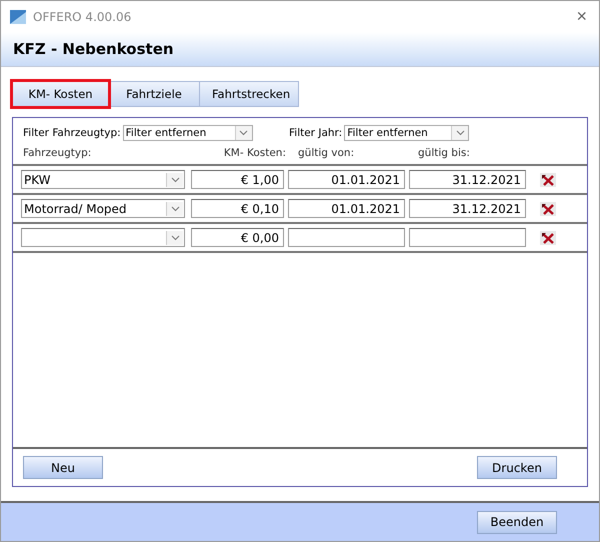  I want to click on tab: Fahrtstrecken, so click(249, 94).